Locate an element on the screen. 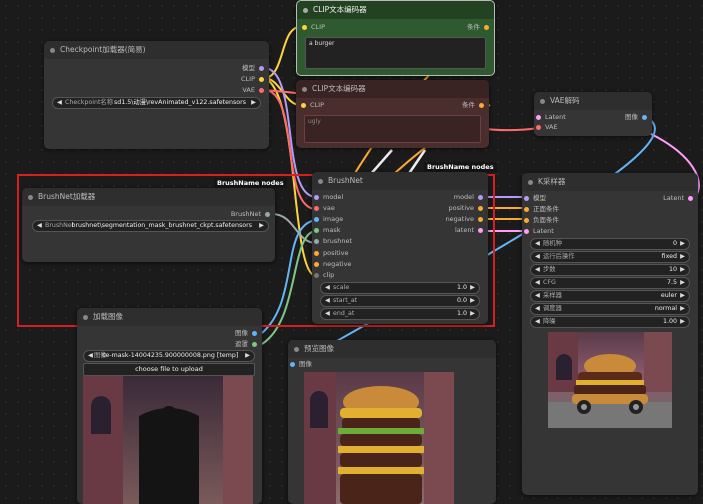 The width and height of the screenshot is (703, 504). masked-scene-illustration is located at coordinates (168, 440).